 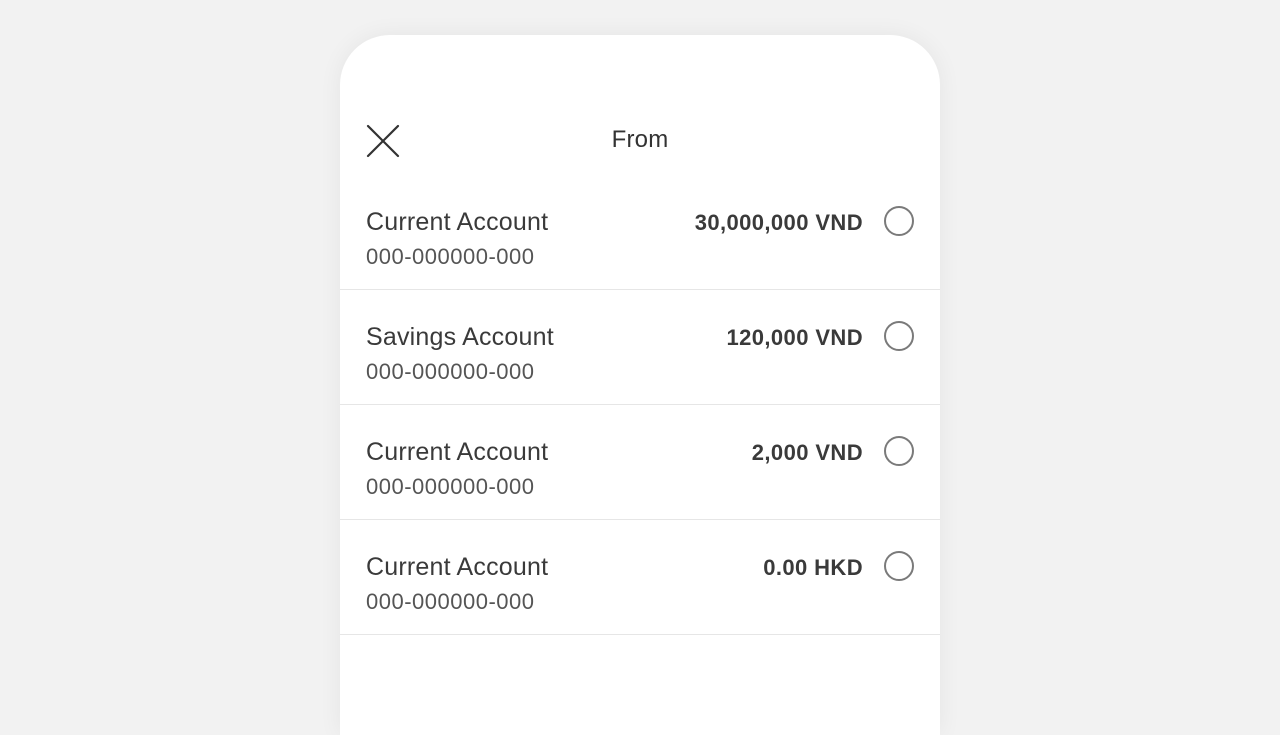 I want to click on sheet-title: From, so click(x=640, y=139).